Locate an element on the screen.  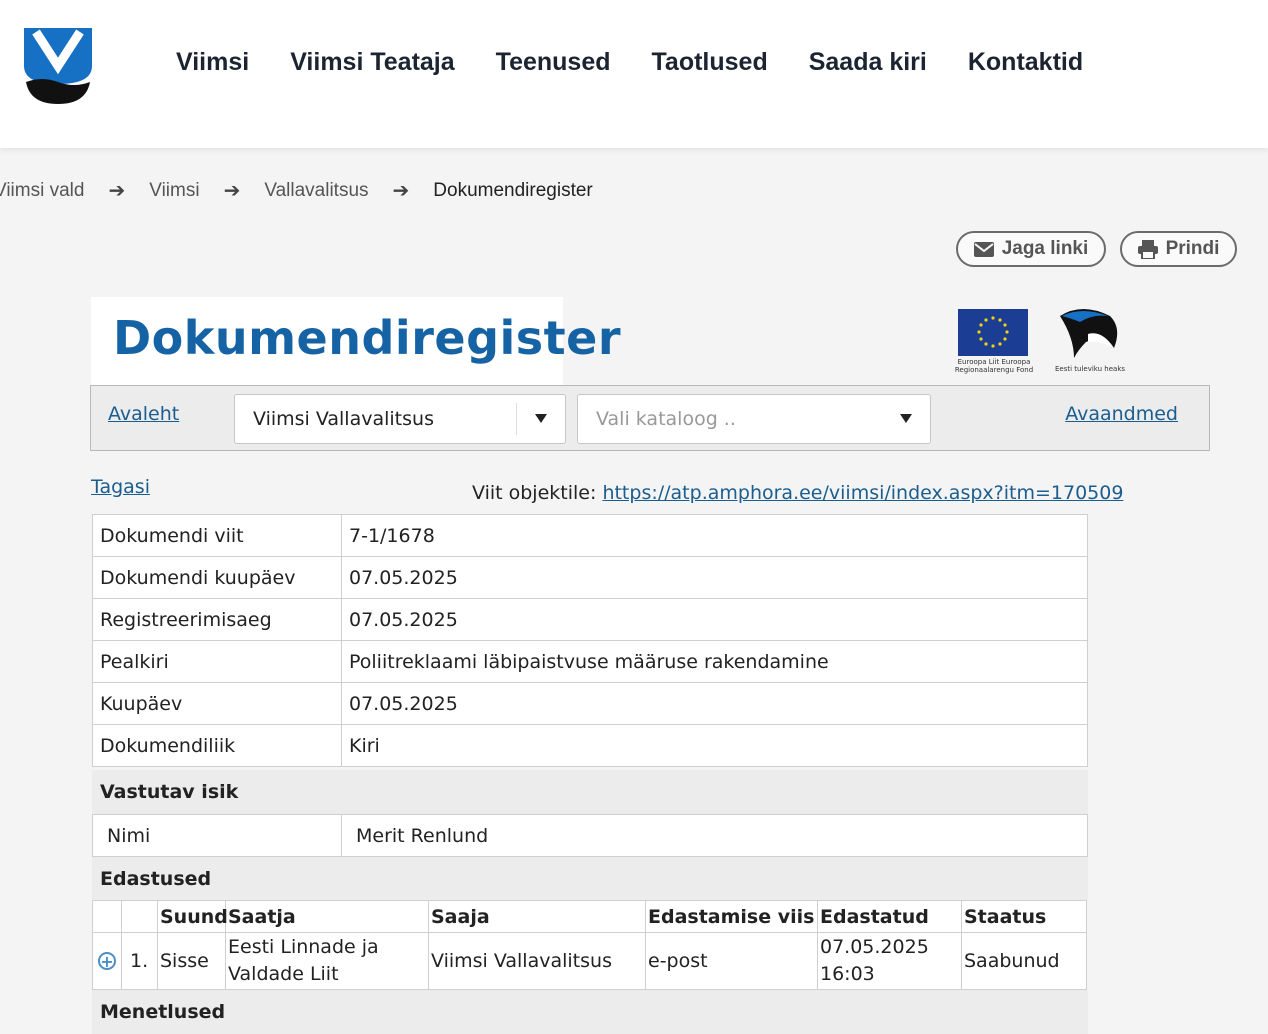
table-row: Registreerimisaeg 07.05.2025 is located at coordinates (590, 619).